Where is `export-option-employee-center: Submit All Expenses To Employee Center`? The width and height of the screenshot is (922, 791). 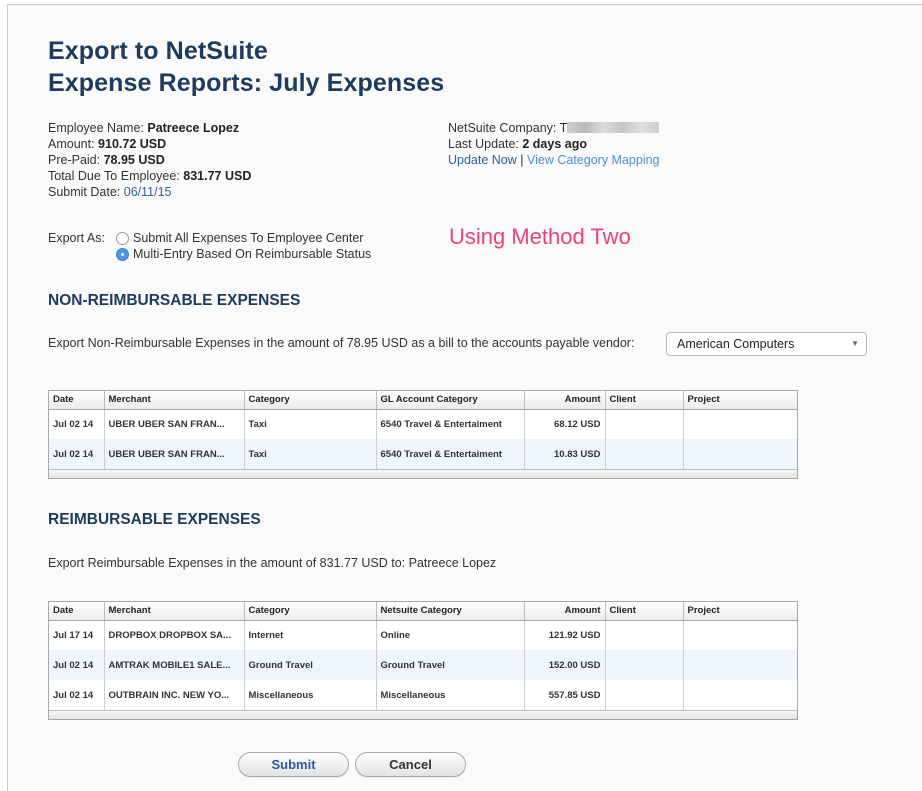
export-option-employee-center: Submit All Expenses To Employee Center is located at coordinates (239, 238).